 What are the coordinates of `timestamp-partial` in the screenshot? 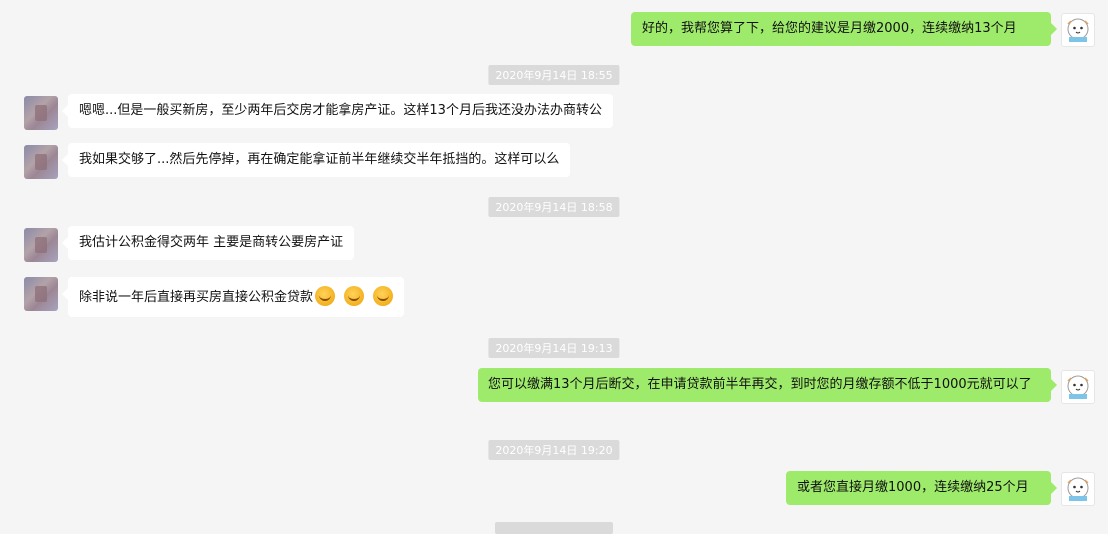 It's located at (554, 528).